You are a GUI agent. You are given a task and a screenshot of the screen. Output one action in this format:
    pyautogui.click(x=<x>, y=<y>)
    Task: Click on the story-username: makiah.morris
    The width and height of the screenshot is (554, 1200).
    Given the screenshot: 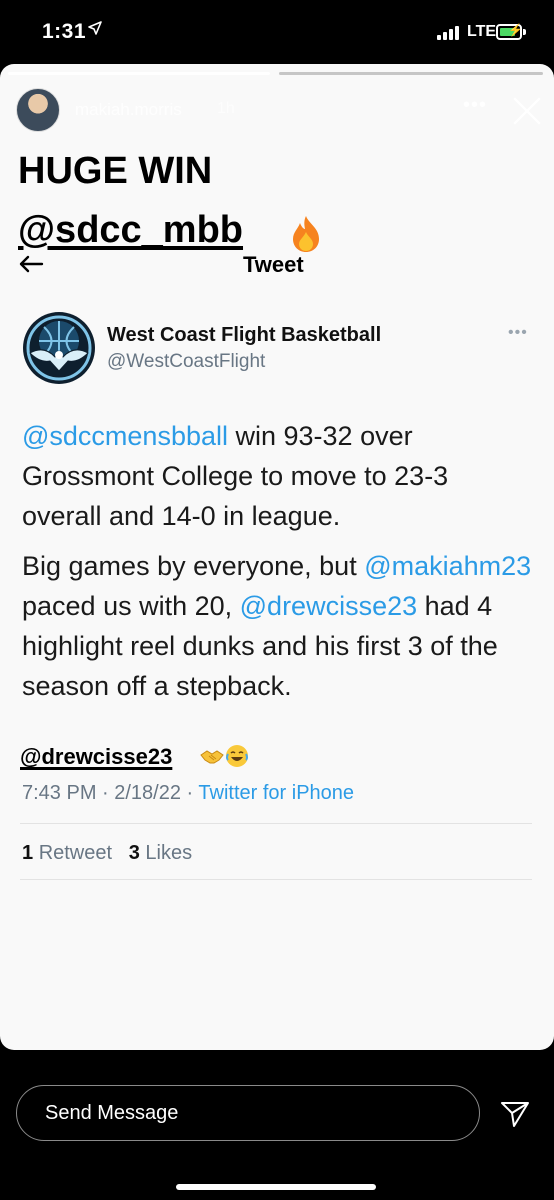 What is the action you would take?
    pyautogui.click(x=128, y=110)
    